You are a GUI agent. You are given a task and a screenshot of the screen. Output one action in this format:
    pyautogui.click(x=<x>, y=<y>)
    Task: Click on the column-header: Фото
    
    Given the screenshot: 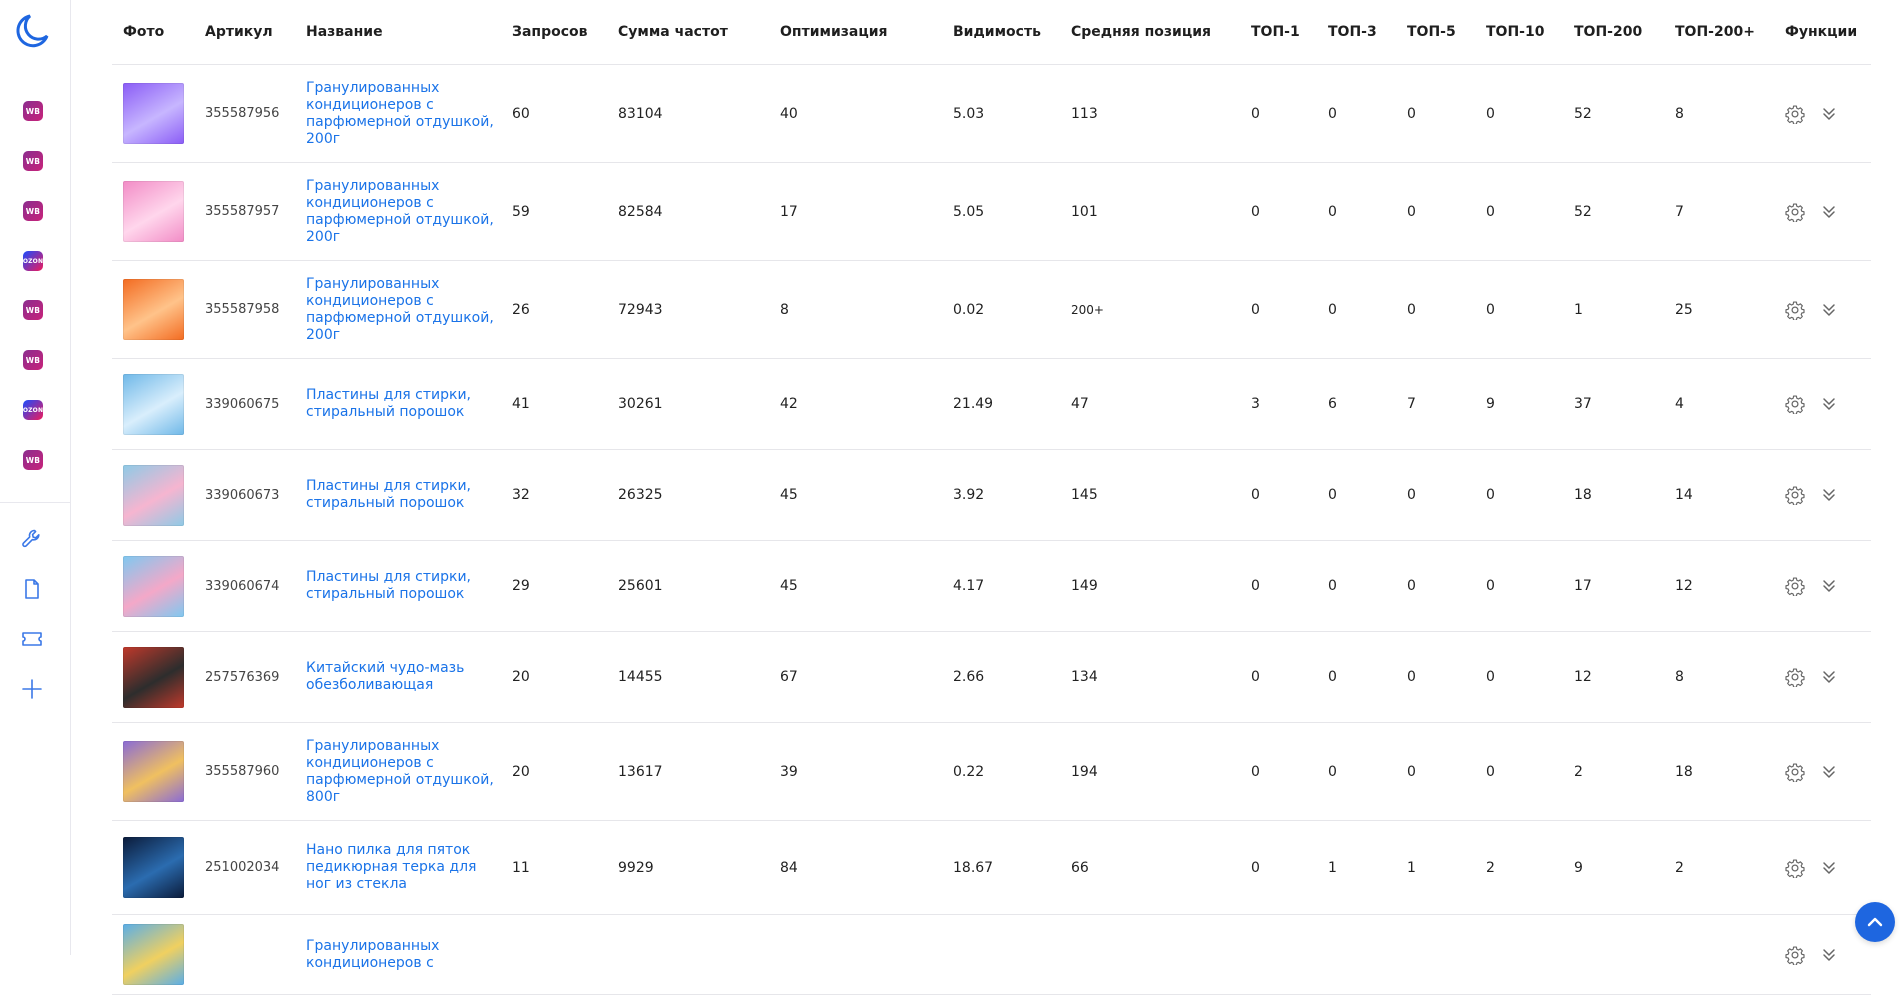 What is the action you would take?
    pyautogui.click(x=153, y=32)
    